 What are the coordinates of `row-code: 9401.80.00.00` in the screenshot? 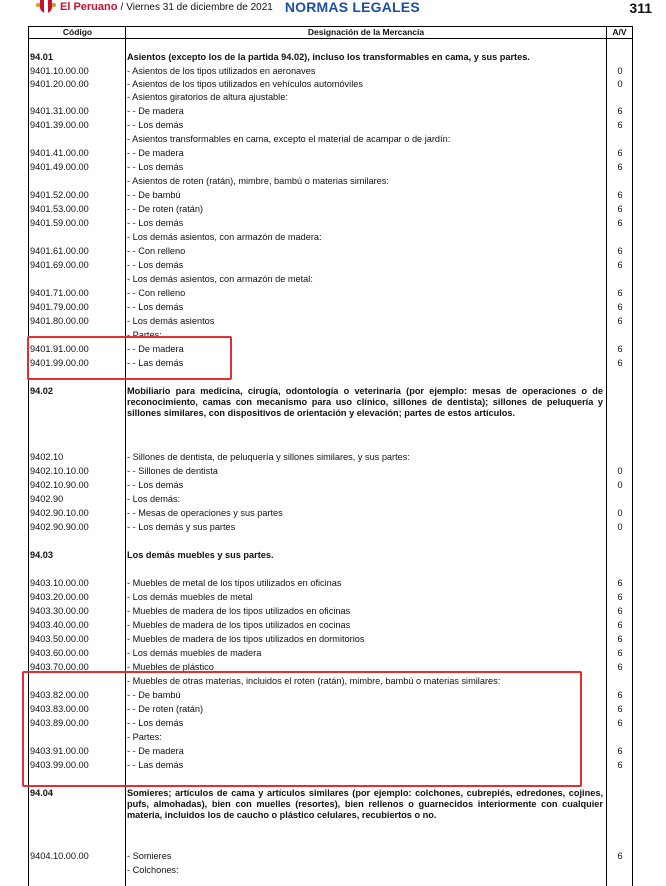 It's located at (59, 321).